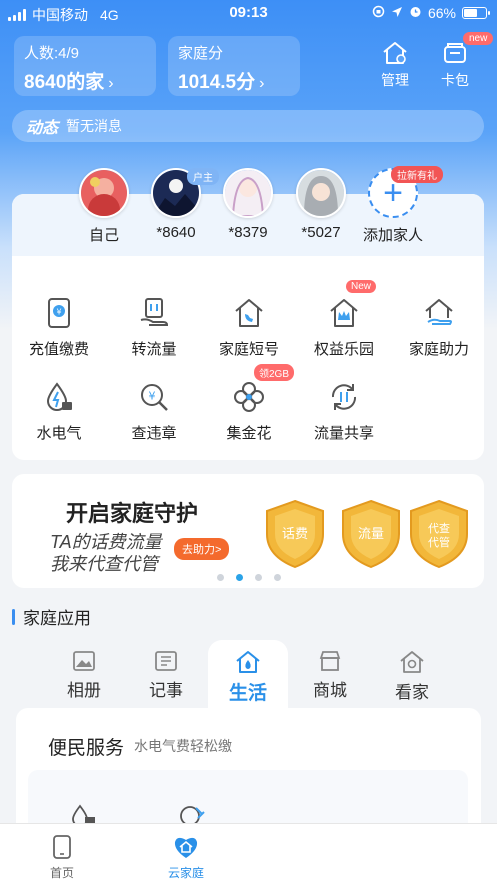 This screenshot has width=497, height=883. What do you see at coordinates (154, 397) in the screenshot?
I see `traffic-violation-icon: ¥` at bounding box center [154, 397].